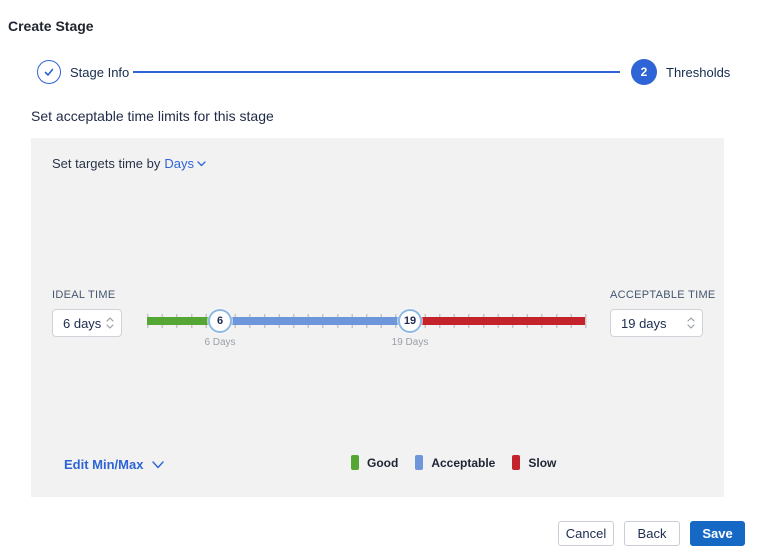 The width and height of the screenshot is (758, 560). I want to click on slider-handle-ideal-label: 6 Days, so click(220, 342).